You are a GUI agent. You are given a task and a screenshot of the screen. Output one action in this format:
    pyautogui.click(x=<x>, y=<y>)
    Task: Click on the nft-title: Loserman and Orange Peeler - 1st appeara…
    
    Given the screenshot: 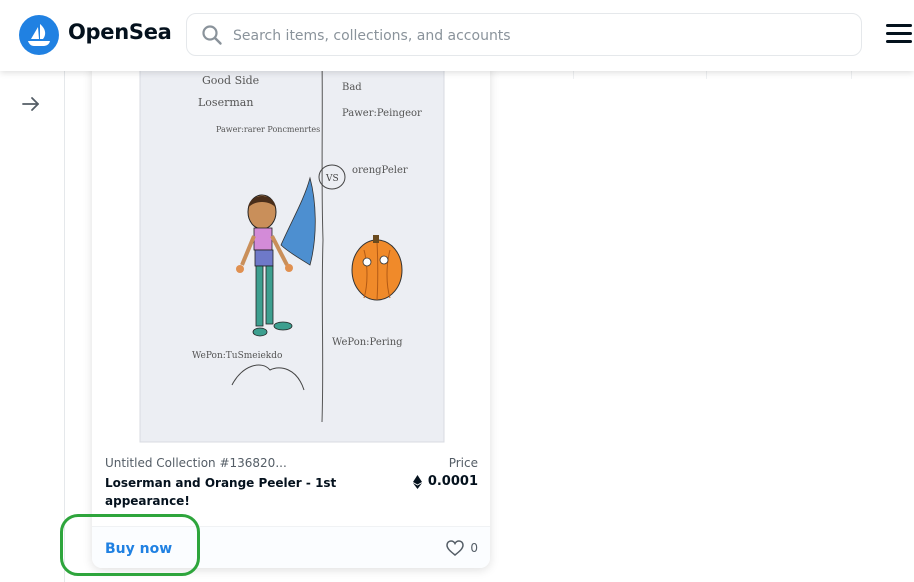 What is the action you would take?
    pyautogui.click(x=225, y=492)
    